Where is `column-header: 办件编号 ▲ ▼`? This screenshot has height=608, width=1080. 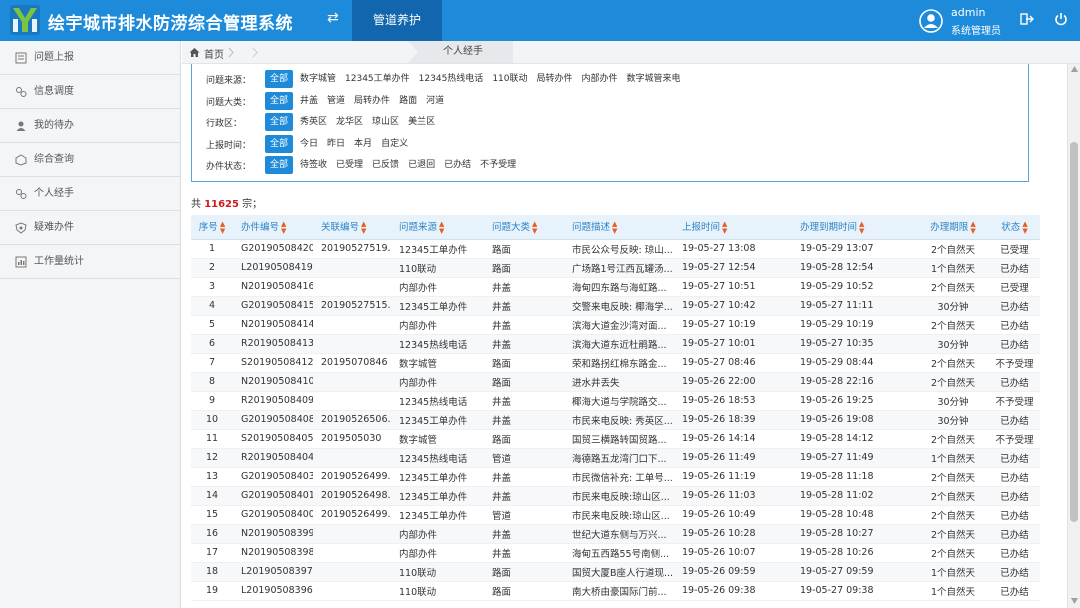
column-header: 办件编号 ▲ ▼ is located at coordinates (273, 227).